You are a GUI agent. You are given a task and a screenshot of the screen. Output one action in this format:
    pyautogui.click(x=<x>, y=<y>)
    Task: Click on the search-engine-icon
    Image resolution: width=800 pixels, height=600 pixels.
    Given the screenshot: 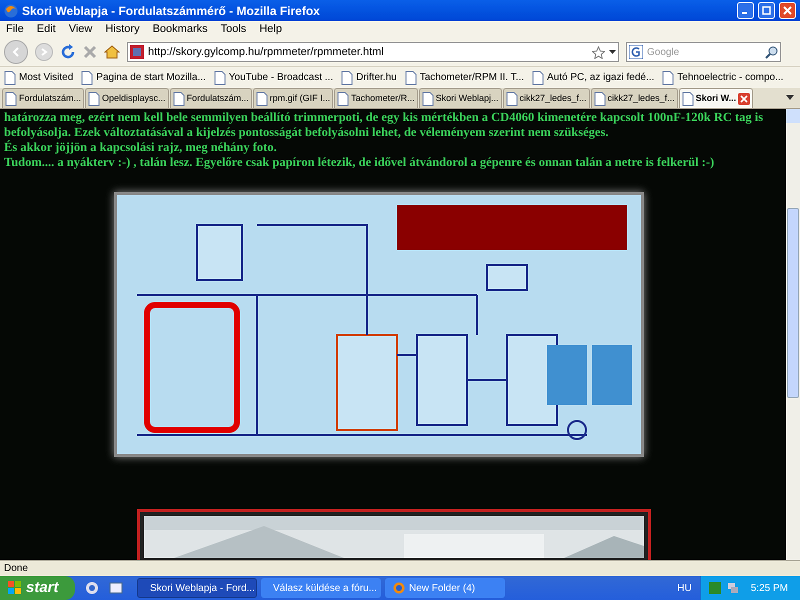 What is the action you would take?
    pyautogui.click(x=636, y=52)
    